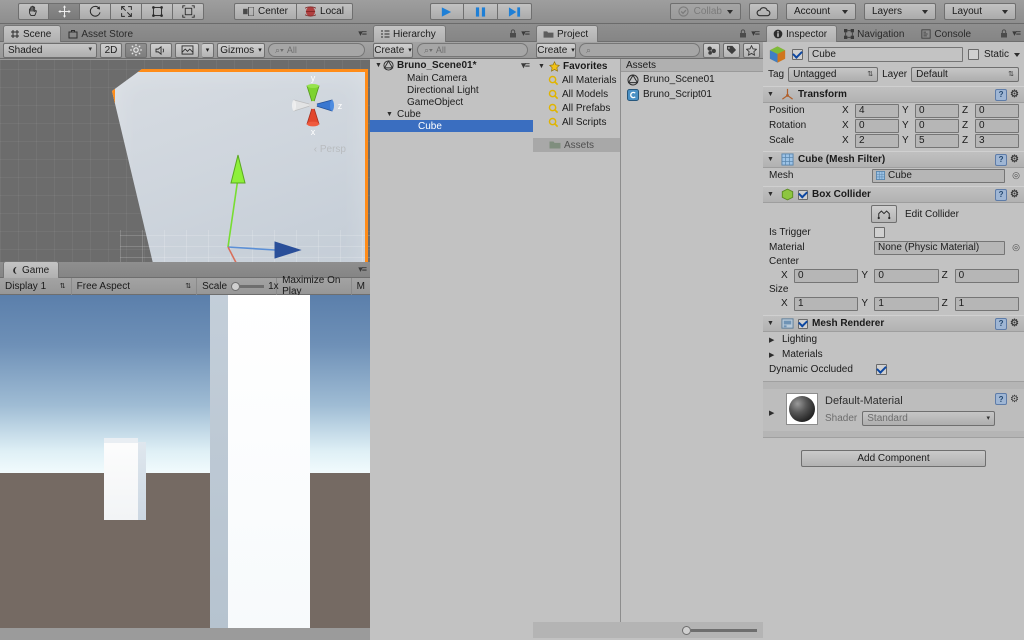 The image size is (1024, 640). What do you see at coordinates (906, 275) in the screenshot?
I see `collider-center-y-input: 0` at bounding box center [906, 275].